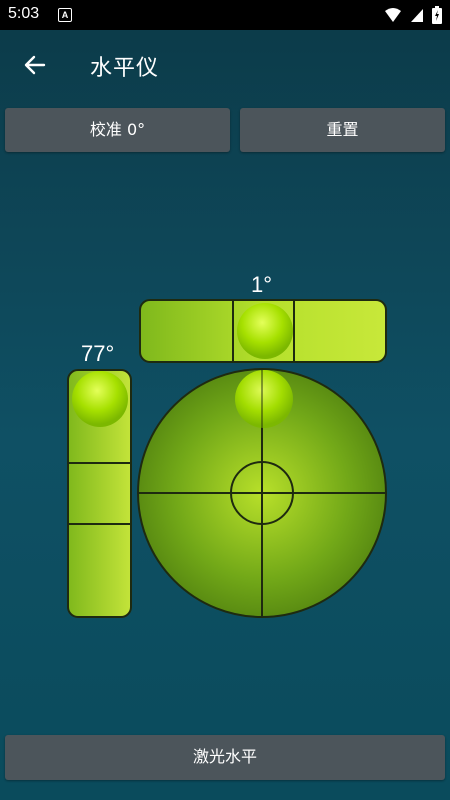 This screenshot has width=450, height=800. What do you see at coordinates (99, 493) in the screenshot?
I see `vertical-level-tube` at bounding box center [99, 493].